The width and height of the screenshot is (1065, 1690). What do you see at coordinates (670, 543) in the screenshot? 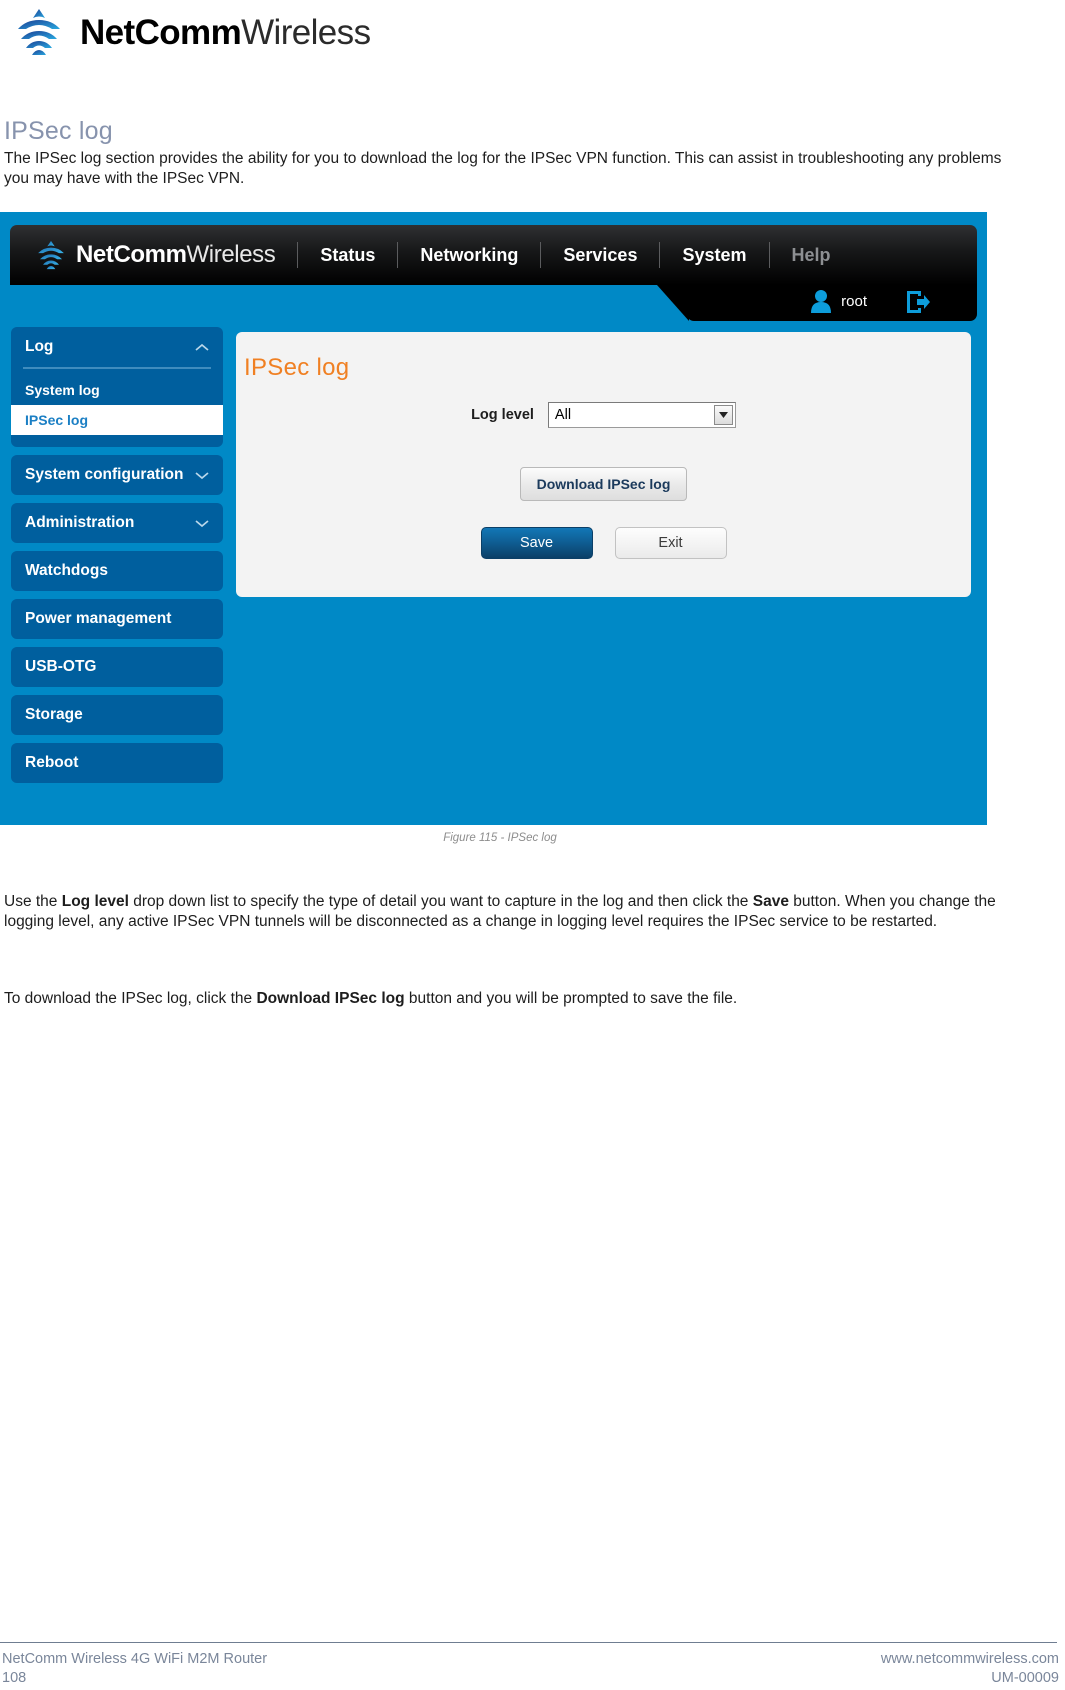
I see `exit-button: Exit` at bounding box center [670, 543].